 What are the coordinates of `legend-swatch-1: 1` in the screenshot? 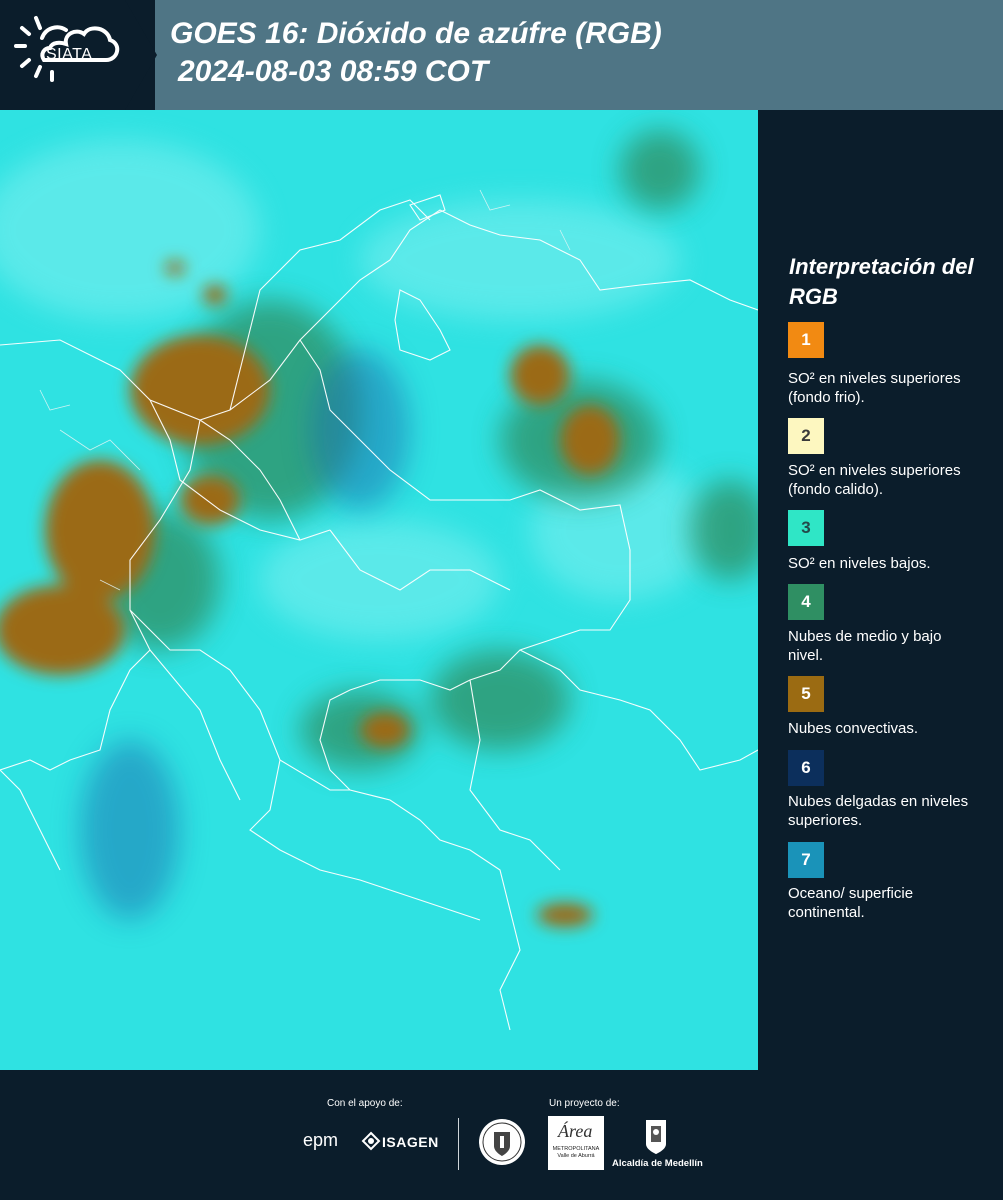 It's located at (806, 340).